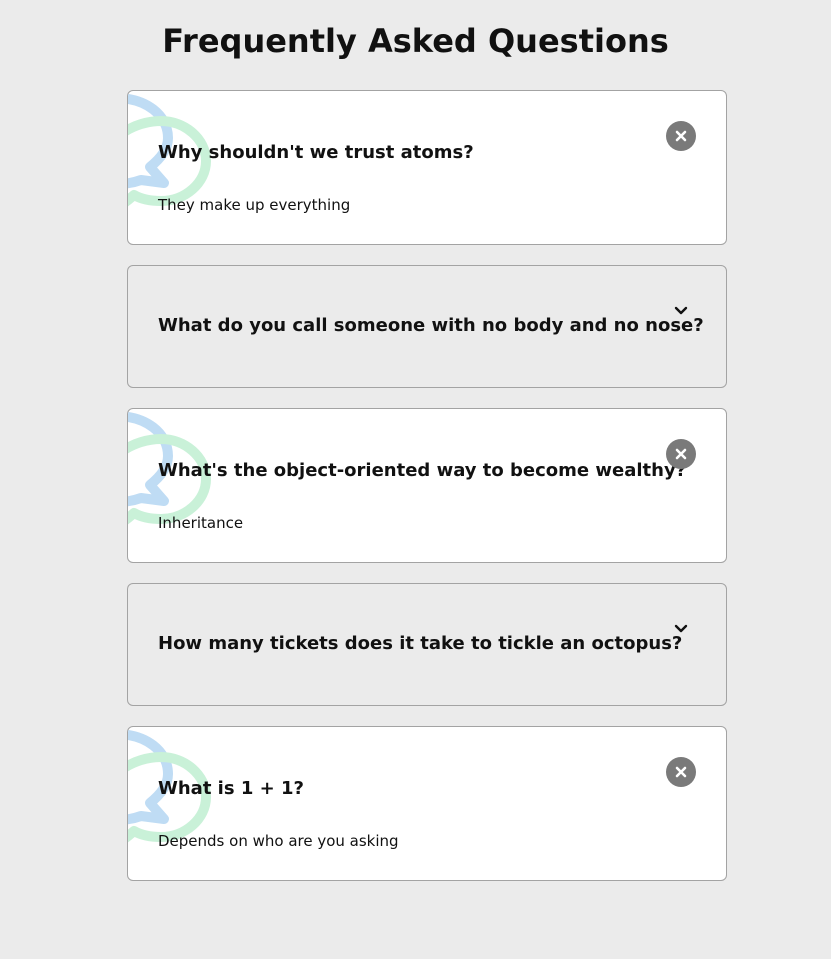  What do you see at coordinates (278, 841) in the screenshot?
I see `faq-answer: Depends on who are you asking` at bounding box center [278, 841].